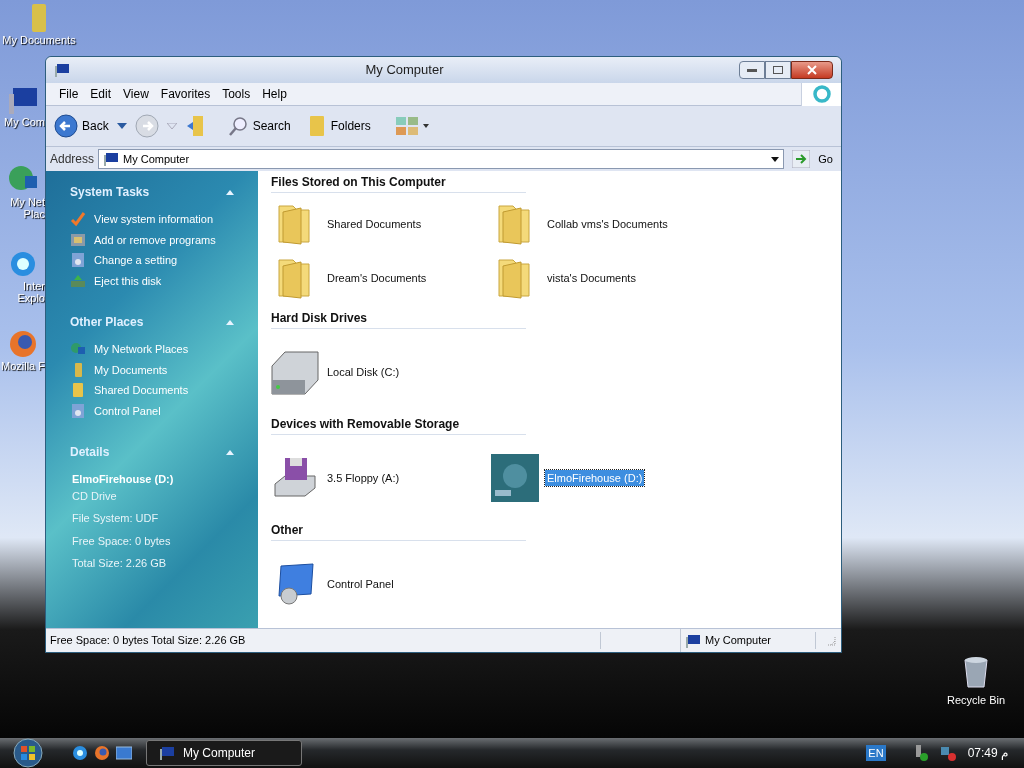  What do you see at coordinates (515, 478) in the screenshot?
I see `disc-artwork-icon` at bounding box center [515, 478].